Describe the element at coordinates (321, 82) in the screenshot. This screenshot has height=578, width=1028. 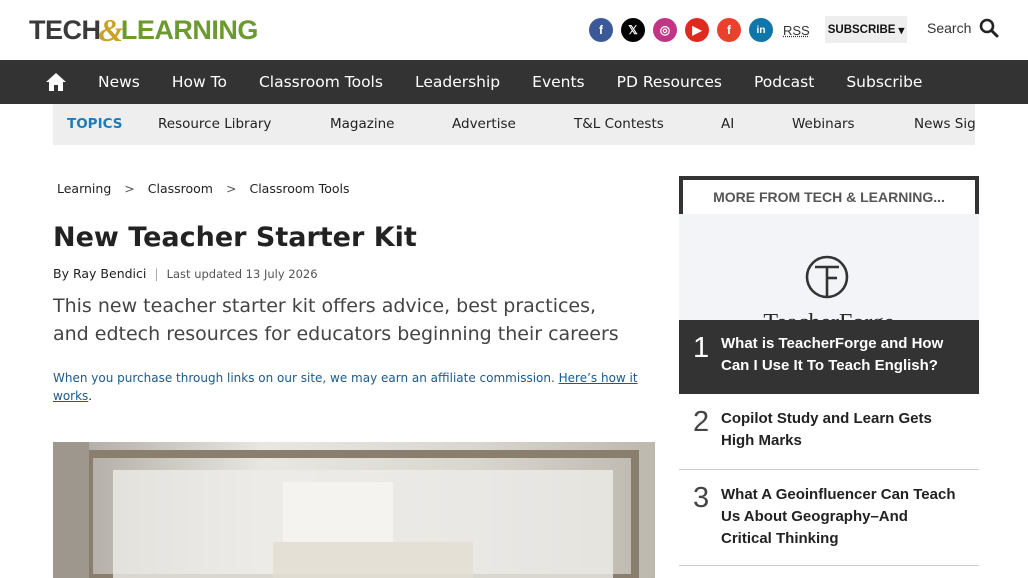
I see `nav-item-classroom-tools: Classroom Tools` at that location.